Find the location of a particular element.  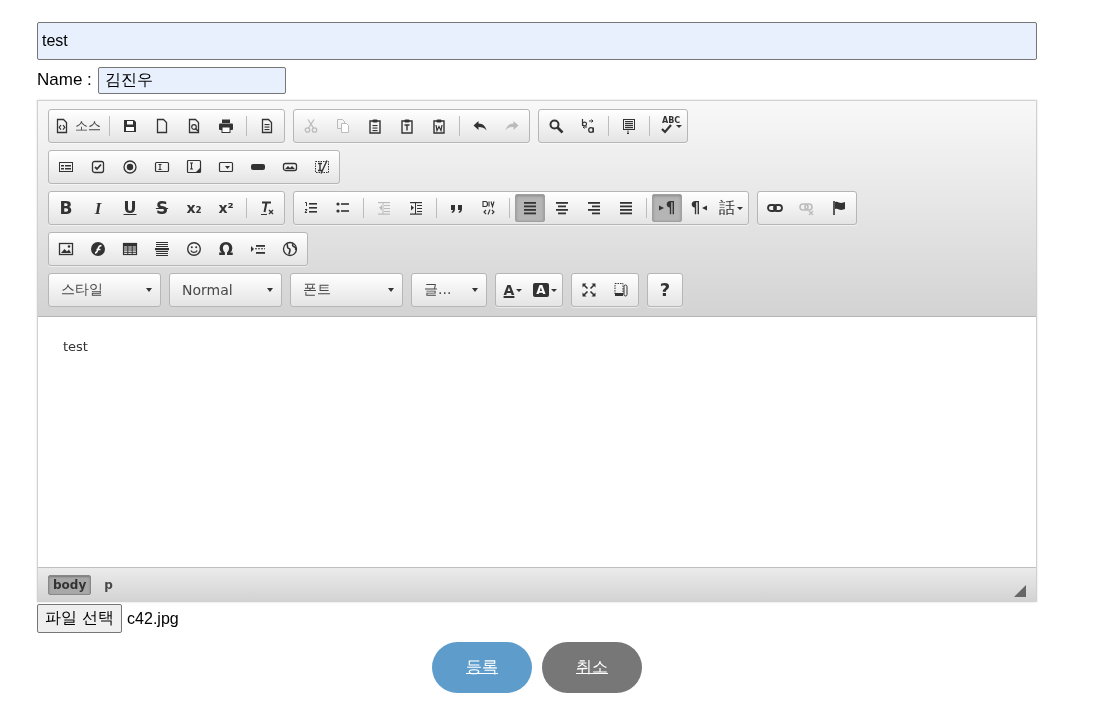

strike-button: S is located at coordinates (162, 208).